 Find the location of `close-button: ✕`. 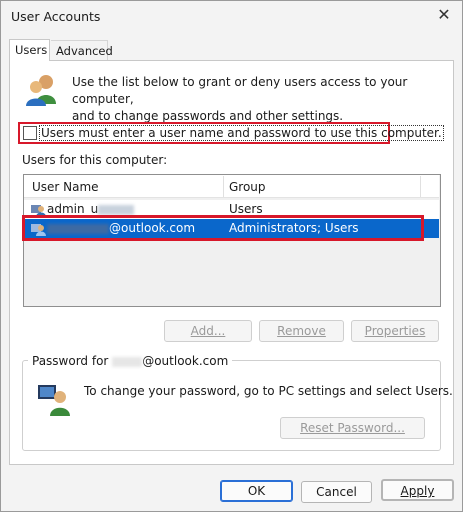

close-button: ✕ is located at coordinates (444, 15).